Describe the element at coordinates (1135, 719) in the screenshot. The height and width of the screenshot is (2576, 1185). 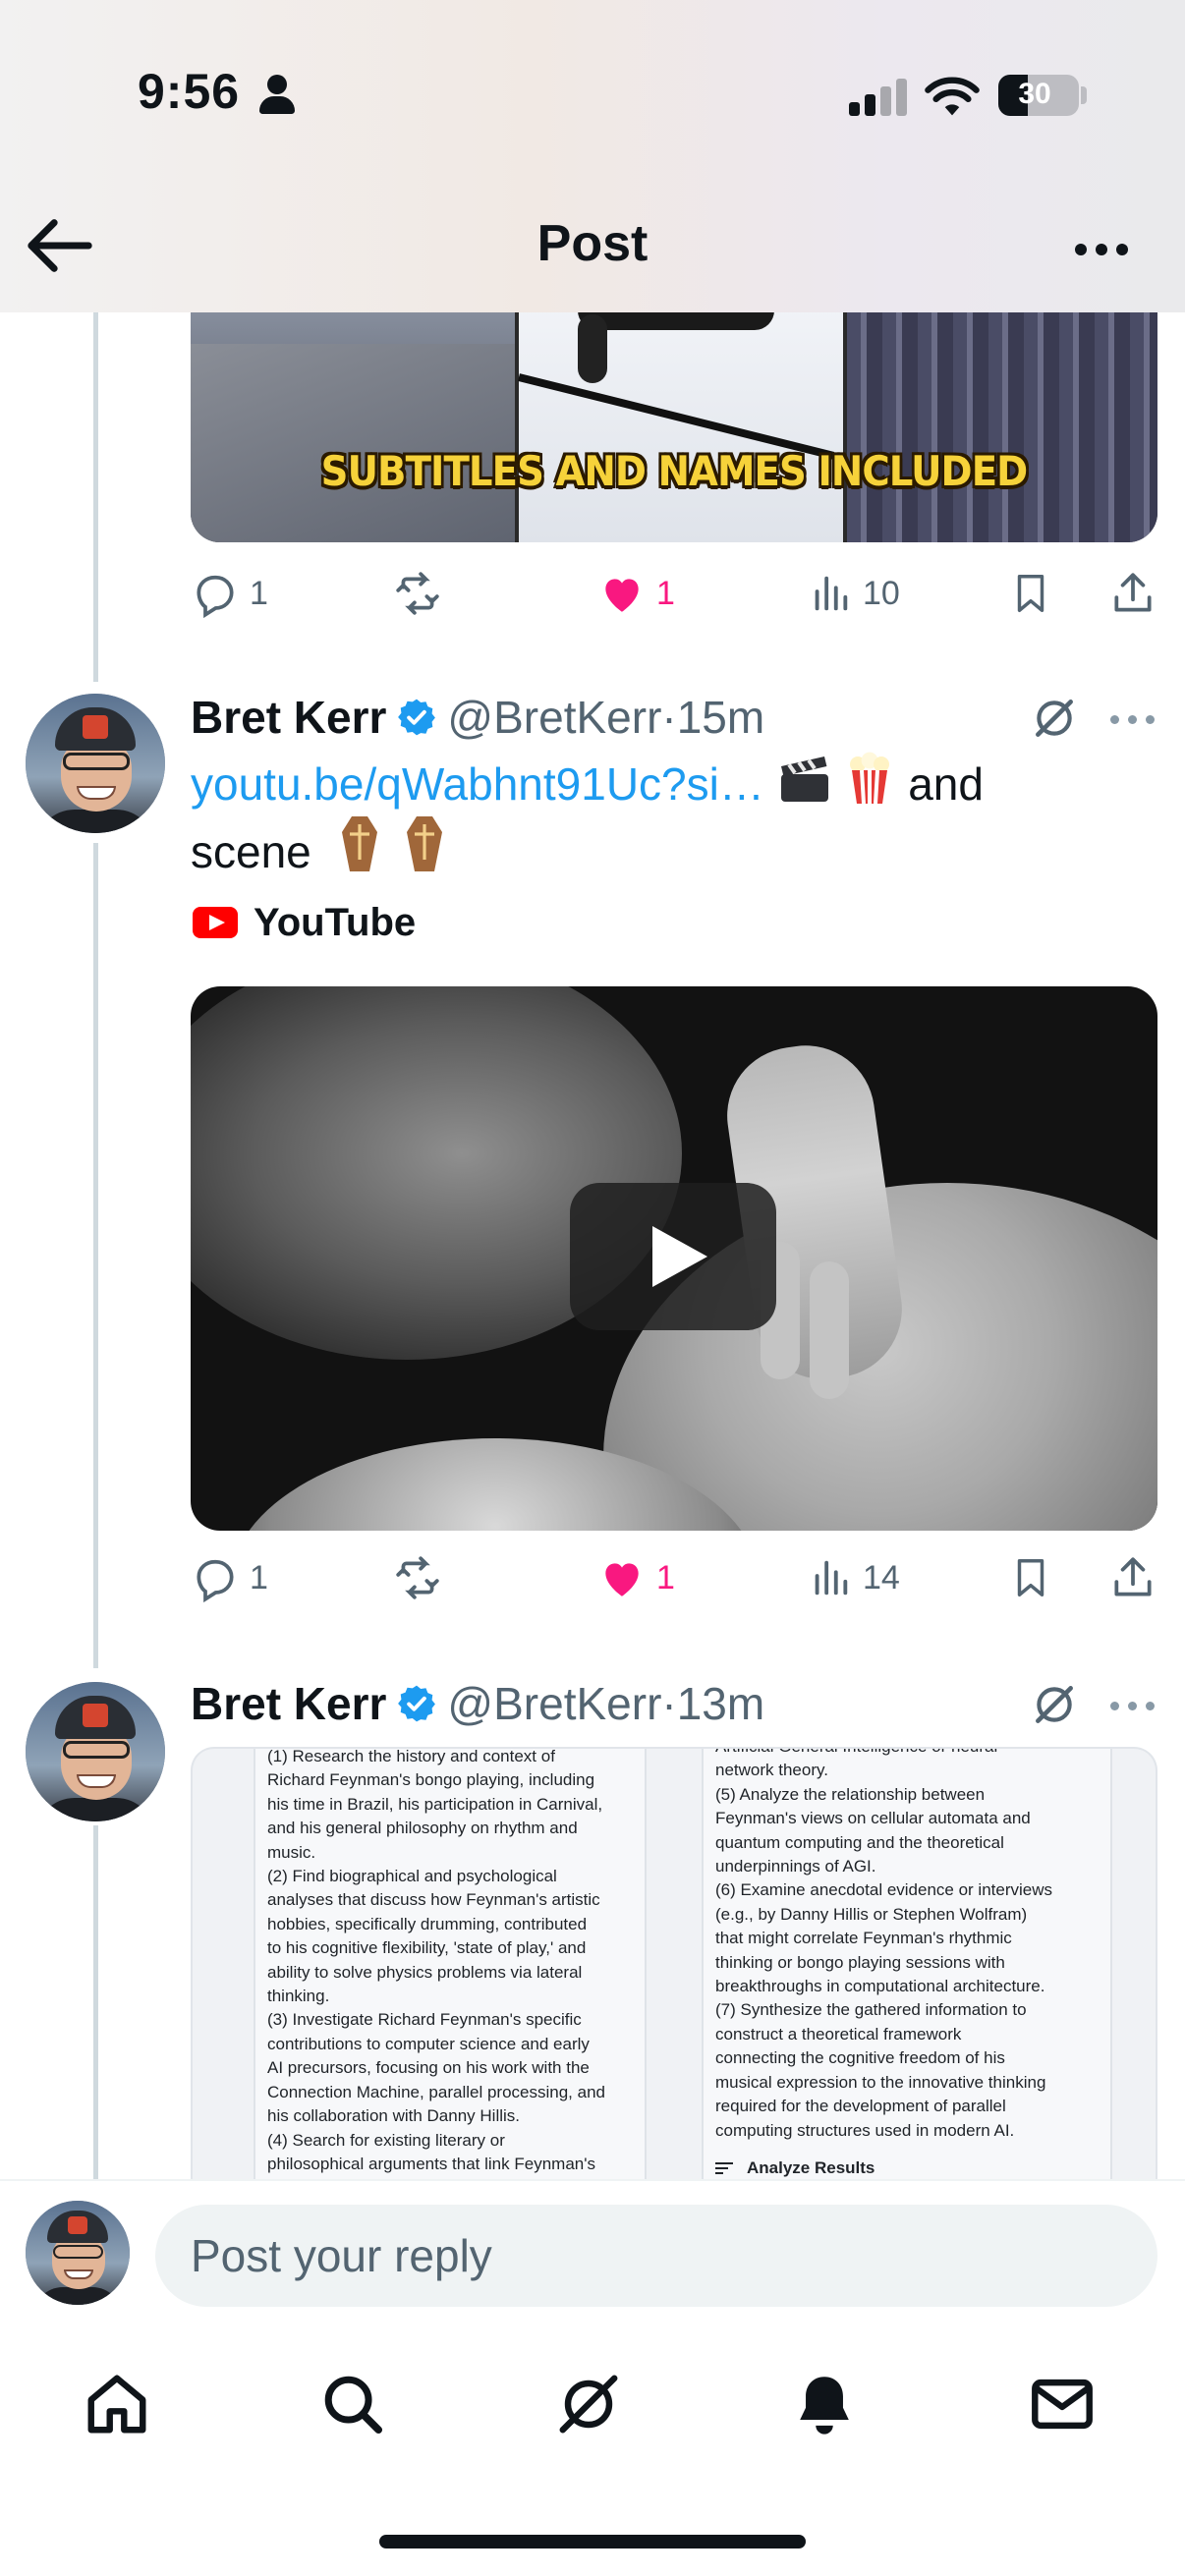
I see `post2-more-button` at that location.